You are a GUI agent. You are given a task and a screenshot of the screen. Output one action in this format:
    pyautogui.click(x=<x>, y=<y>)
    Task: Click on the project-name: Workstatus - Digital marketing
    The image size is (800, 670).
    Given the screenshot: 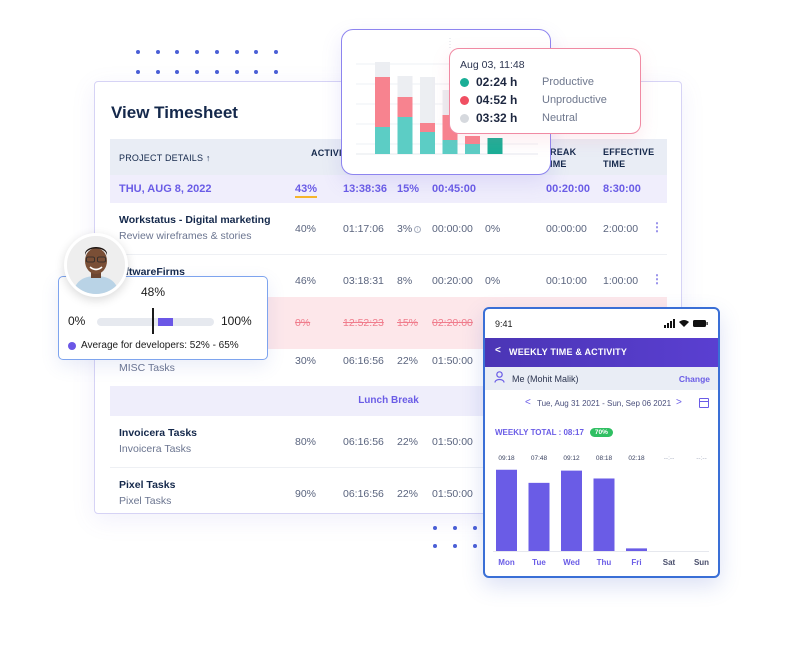 What is the action you would take?
    pyautogui.click(x=195, y=220)
    